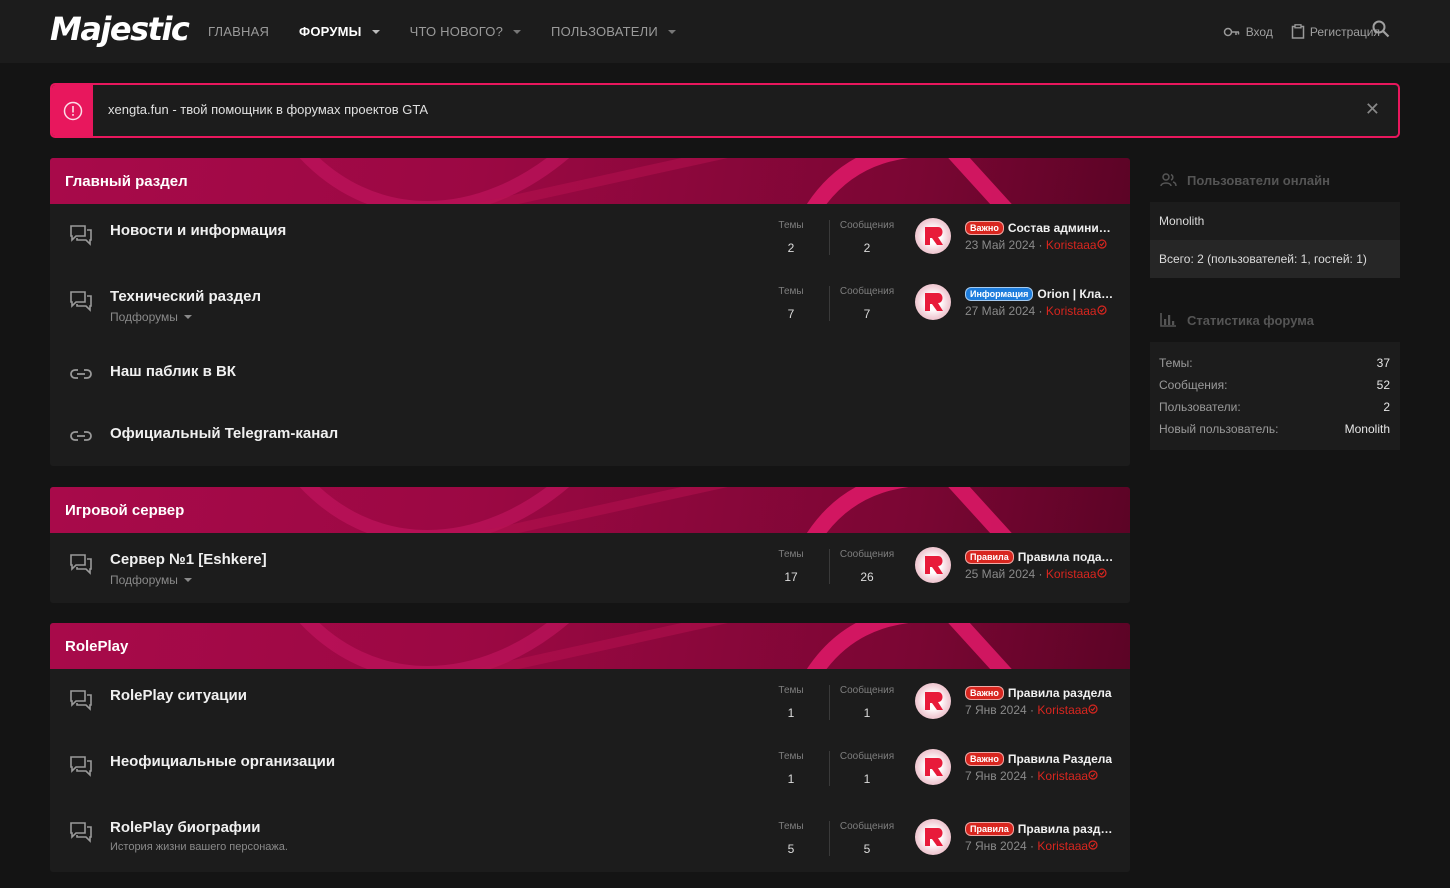 The image size is (1450, 888). What do you see at coordinates (867, 225) in the screenshot?
I see `messages-label: Сообщения` at bounding box center [867, 225].